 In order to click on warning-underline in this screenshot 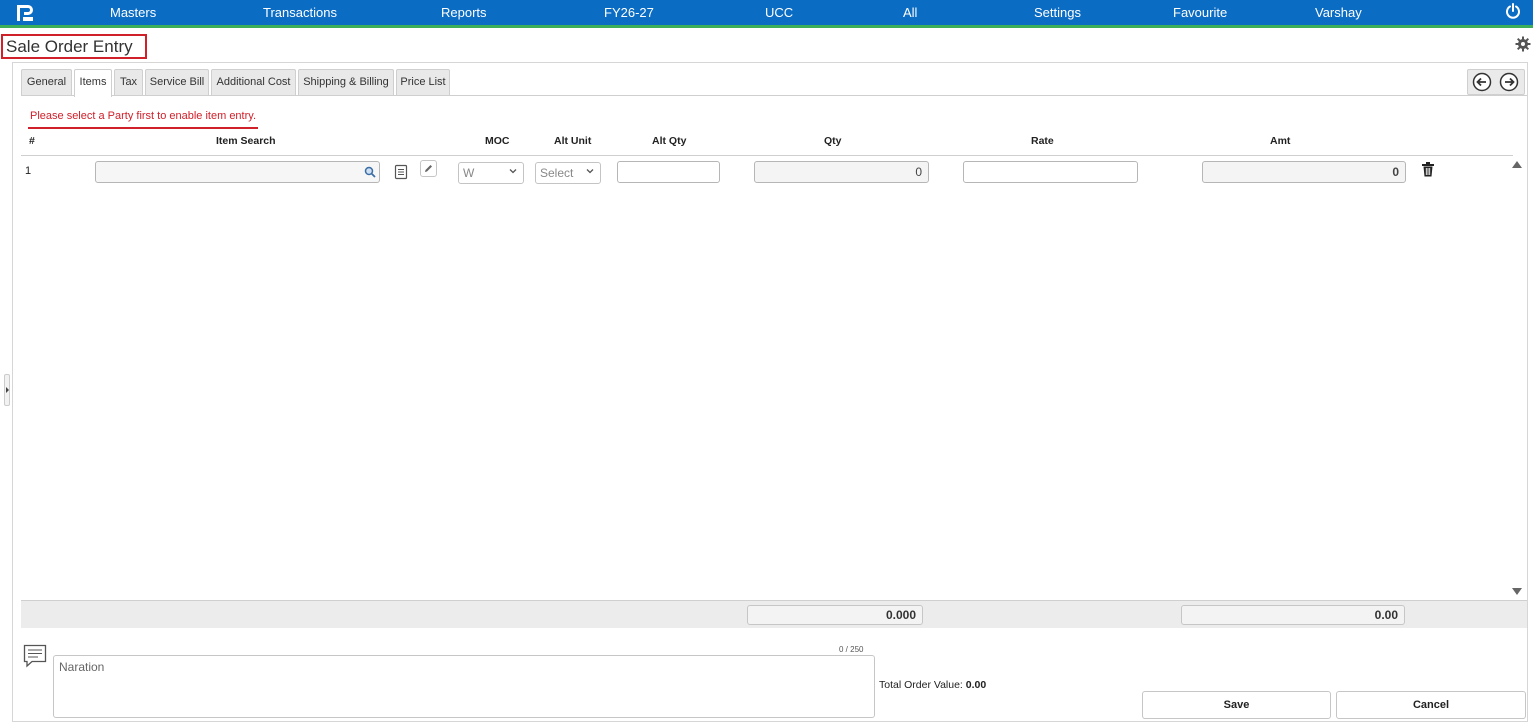, I will do `click(143, 128)`.